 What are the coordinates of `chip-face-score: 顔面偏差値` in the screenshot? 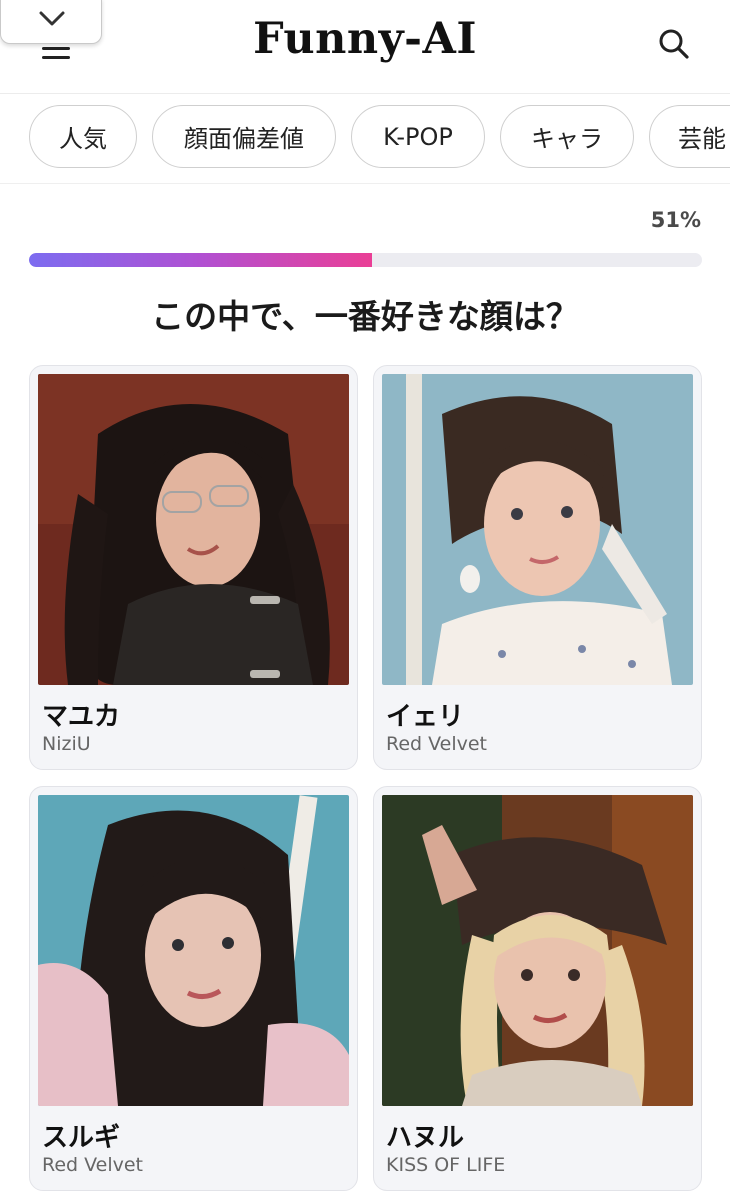 It's located at (244, 136).